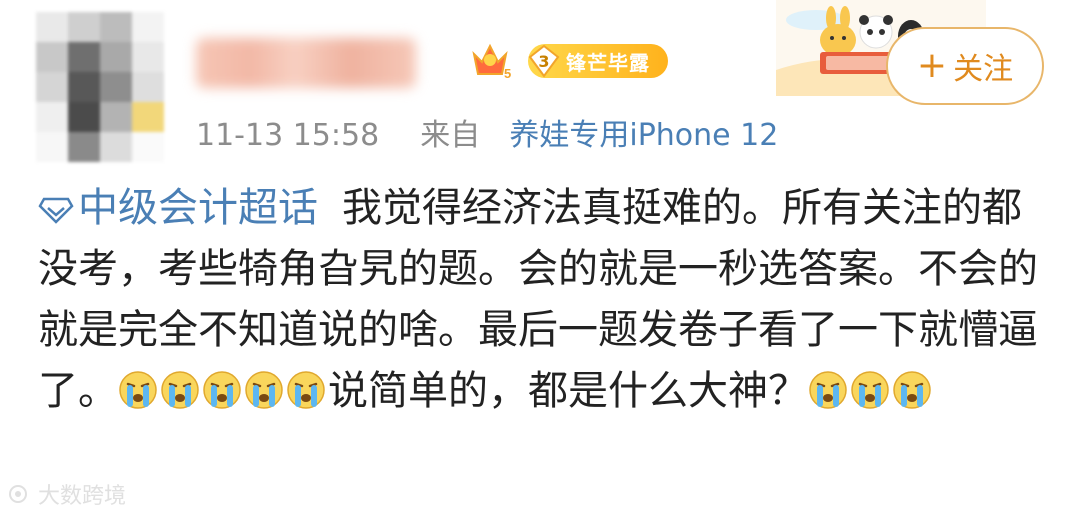  I want to click on level-number-text: 3, so click(544, 61).